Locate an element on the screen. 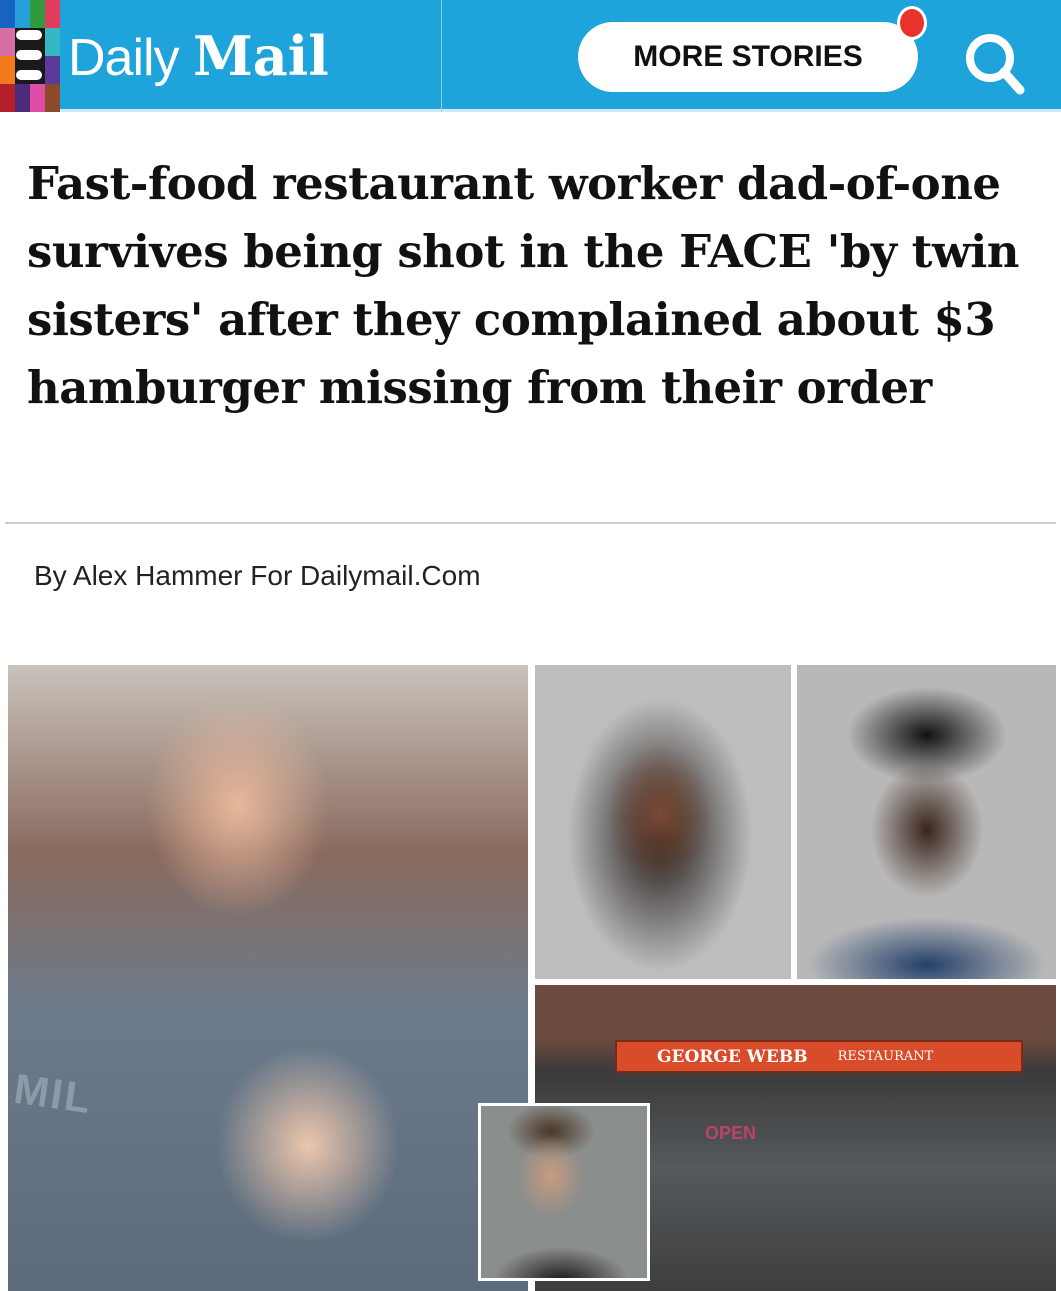 The width and height of the screenshot is (1061, 1291). search-icon is located at coordinates (995, 62).